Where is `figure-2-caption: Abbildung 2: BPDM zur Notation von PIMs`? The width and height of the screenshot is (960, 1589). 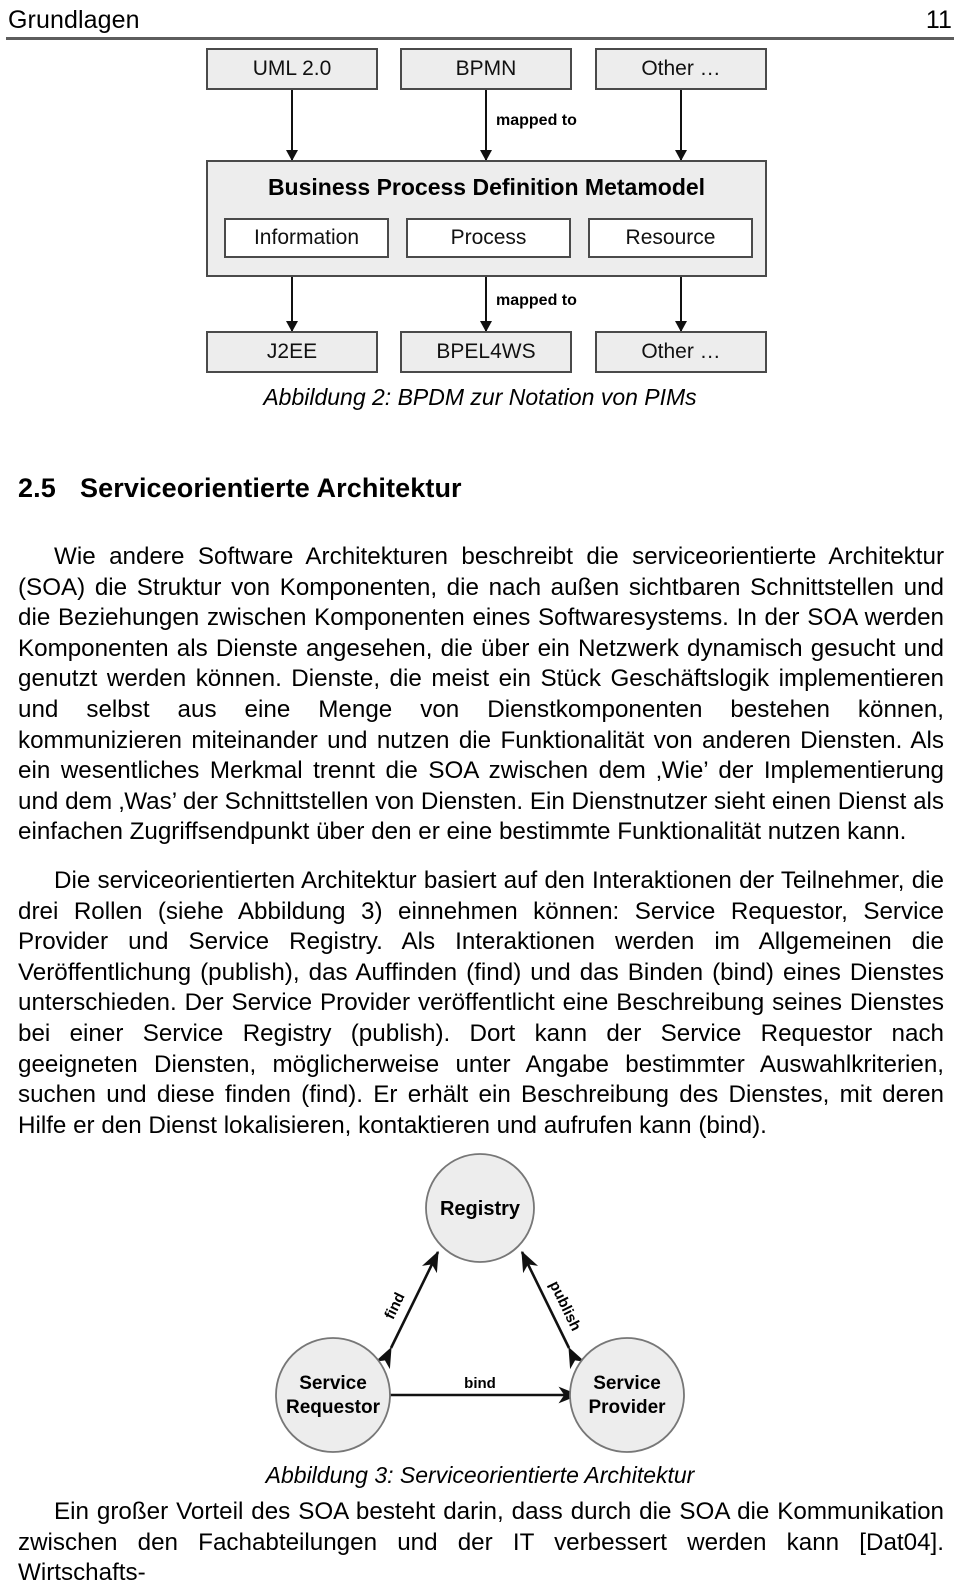 figure-2-caption: Abbildung 2: BPDM zur Notation von PIMs is located at coordinates (480, 397).